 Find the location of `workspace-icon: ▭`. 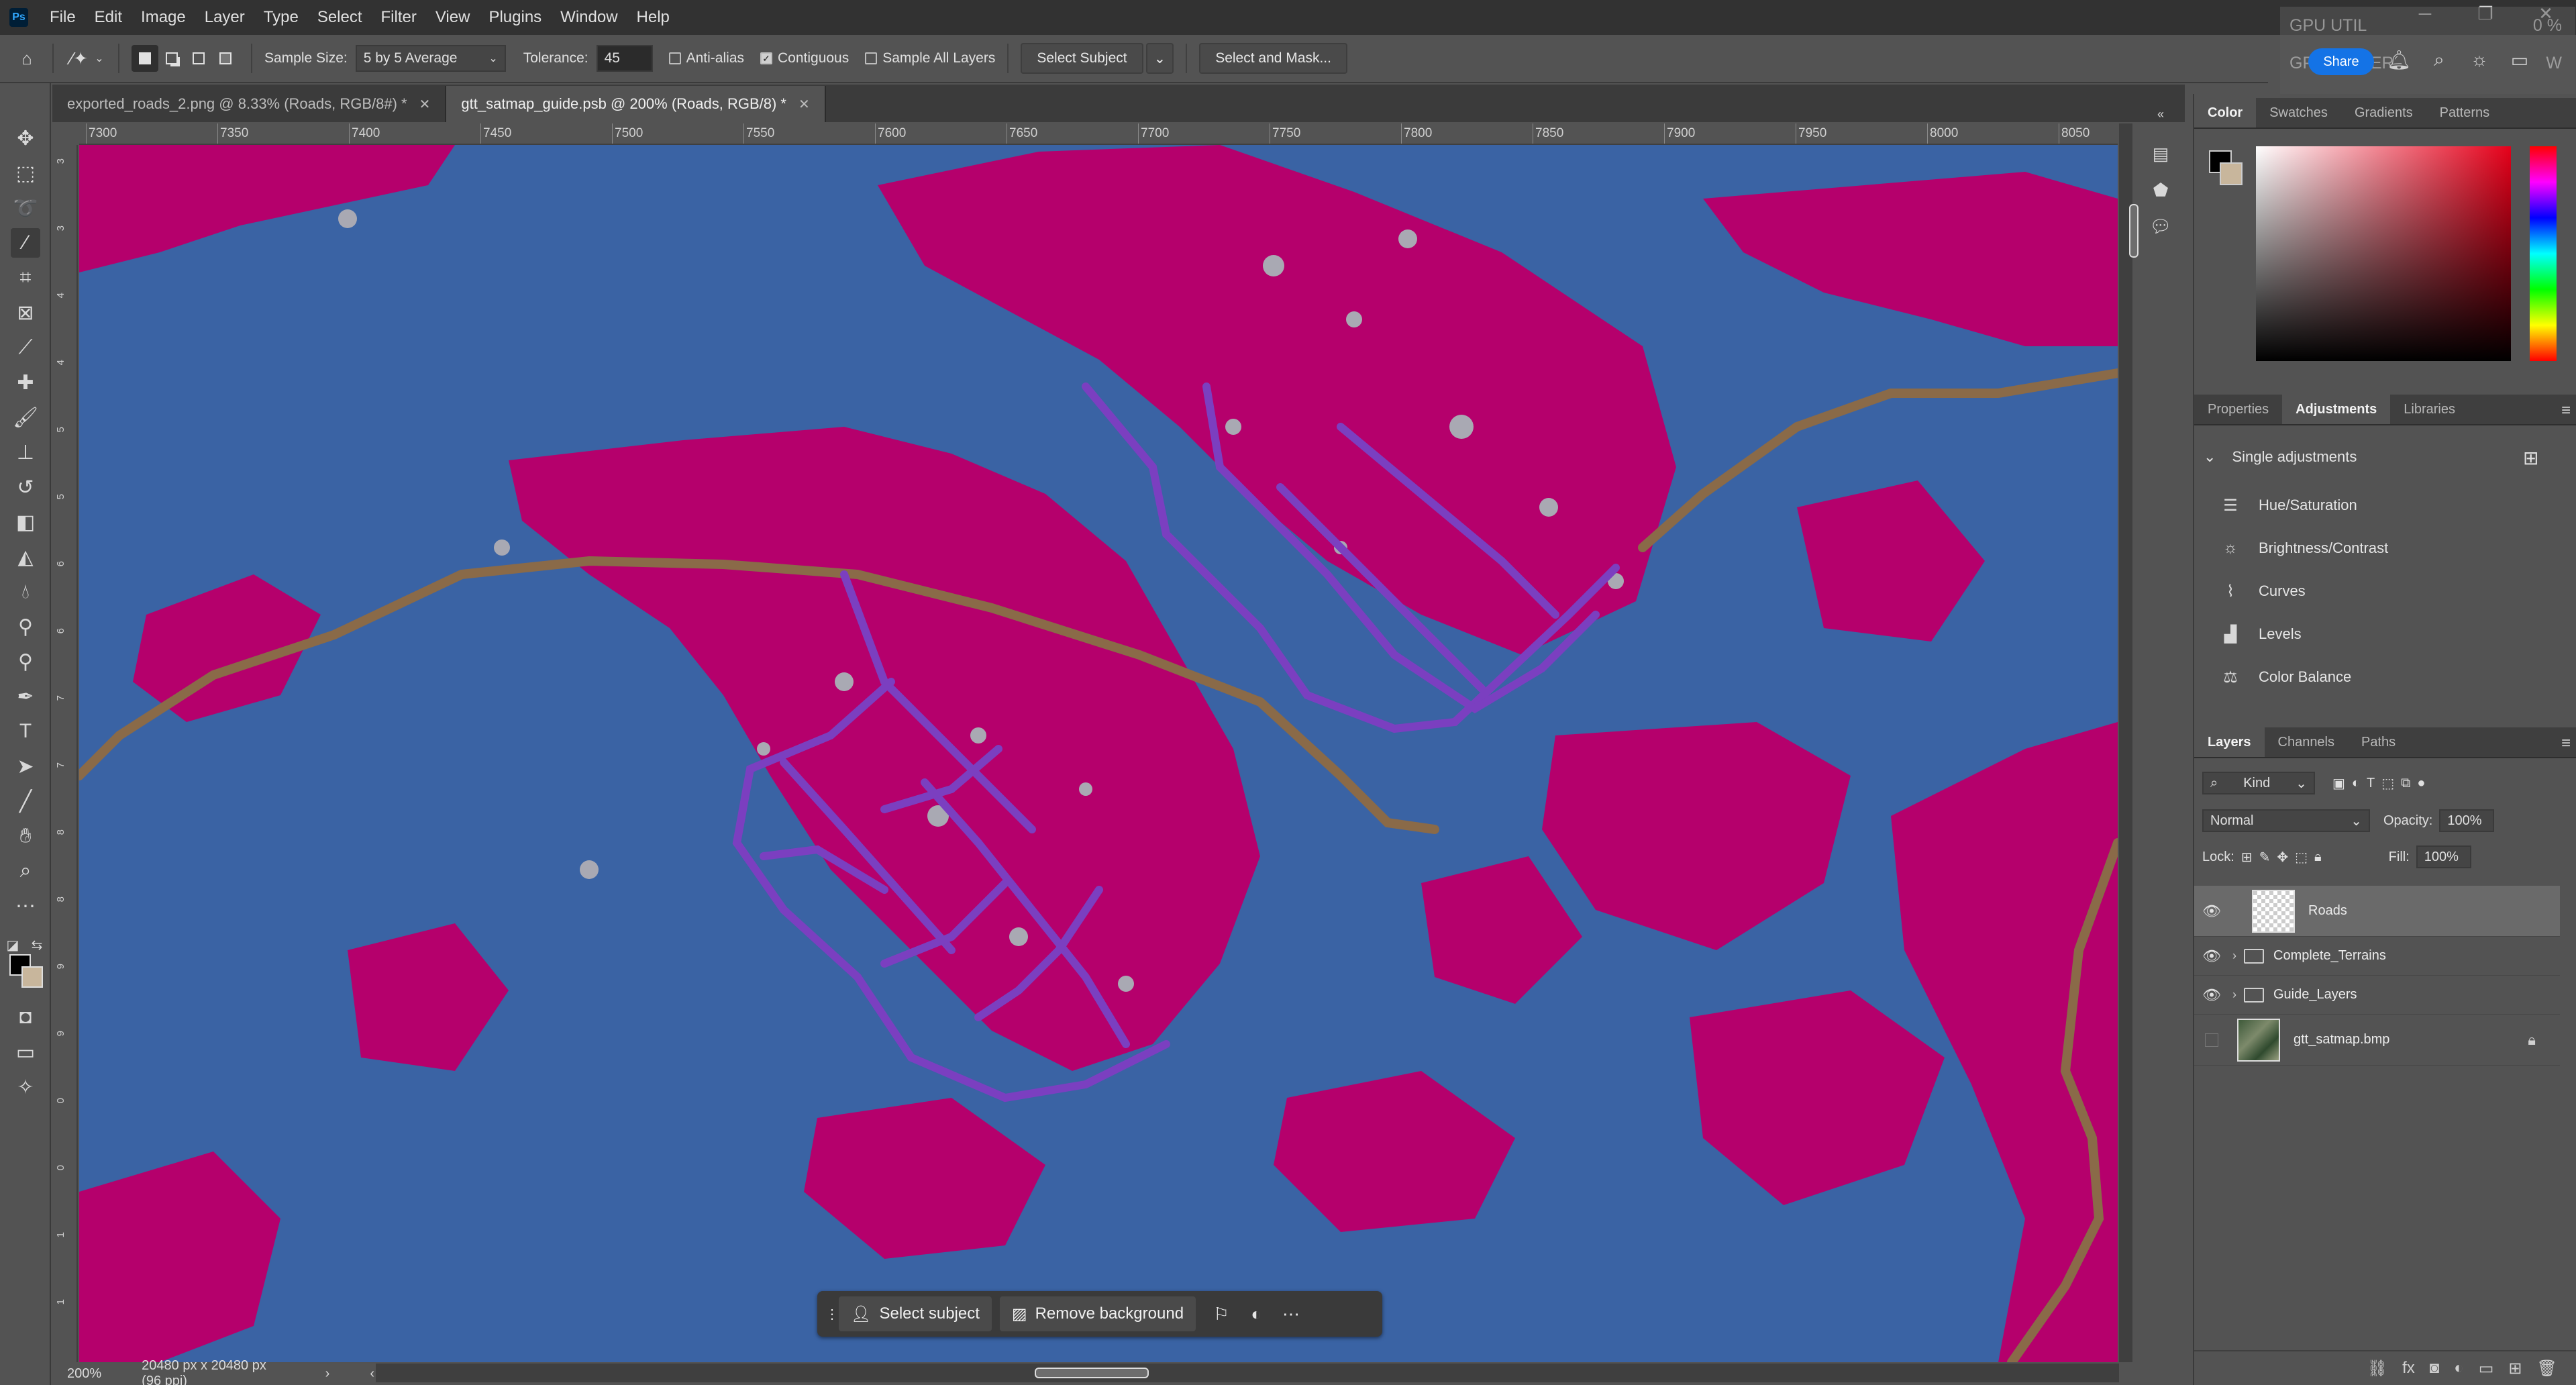

workspace-icon: ▭ is located at coordinates (2519, 60).